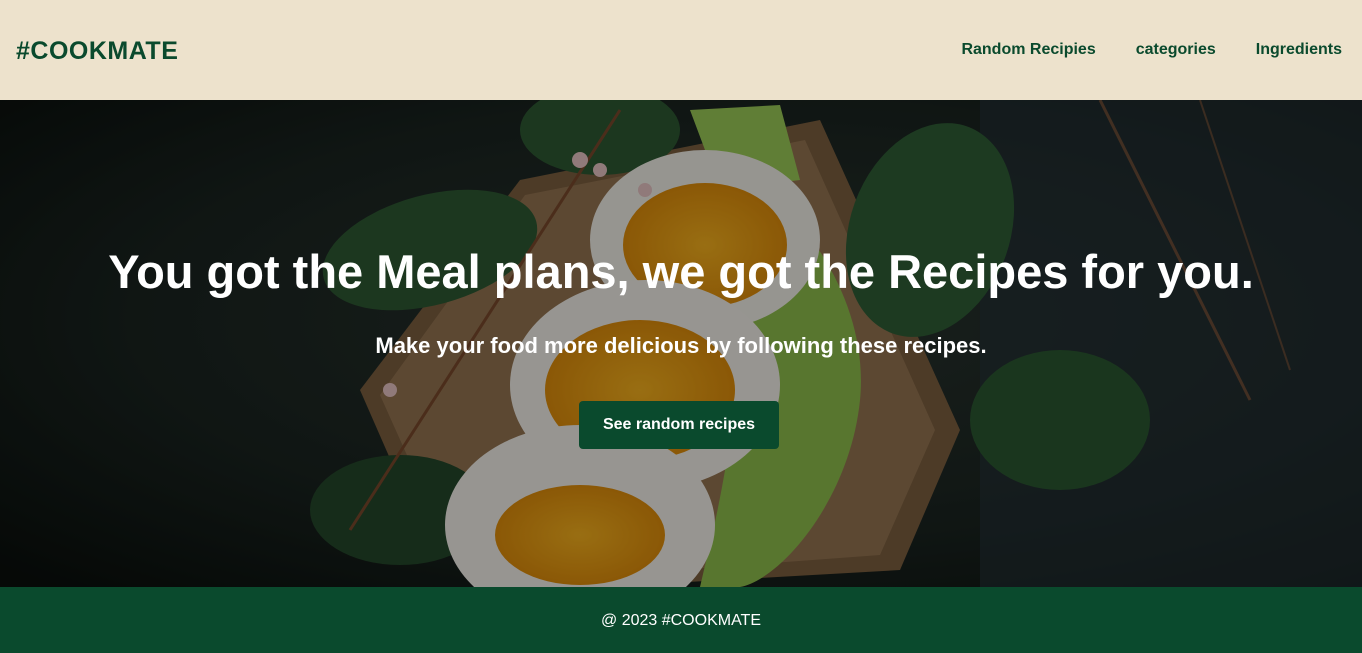 The width and height of the screenshot is (1362, 653). Describe the element at coordinates (1299, 50) in the screenshot. I see `nav-link-ingredients: Ingredients` at that location.